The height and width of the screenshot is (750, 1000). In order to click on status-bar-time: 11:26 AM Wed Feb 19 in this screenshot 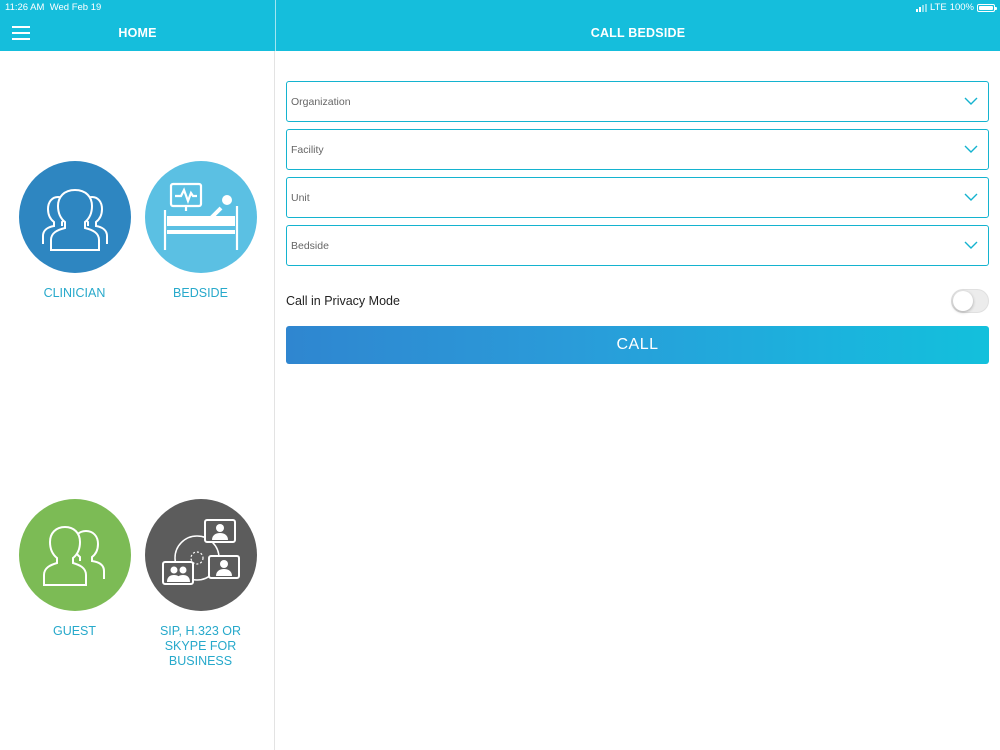, I will do `click(53, 7)`.